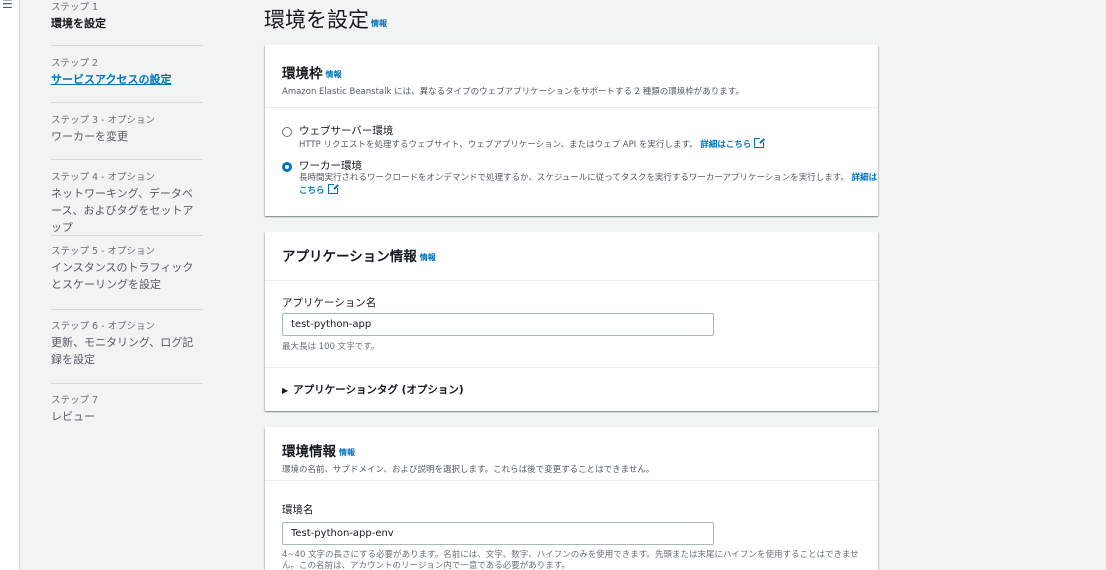 The width and height of the screenshot is (1106, 570). Describe the element at coordinates (287, 167) in the screenshot. I see `radio-button-checked` at that location.